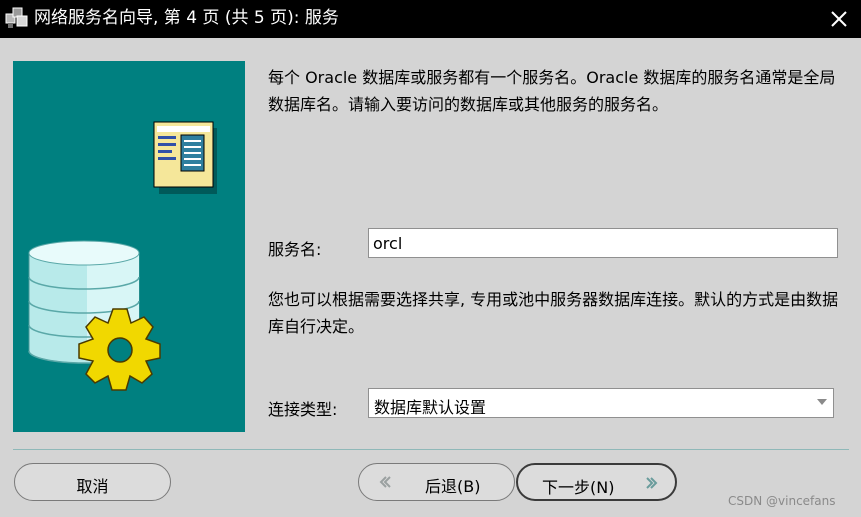 This screenshot has width=861, height=517. I want to click on close-icon, so click(839, 19).